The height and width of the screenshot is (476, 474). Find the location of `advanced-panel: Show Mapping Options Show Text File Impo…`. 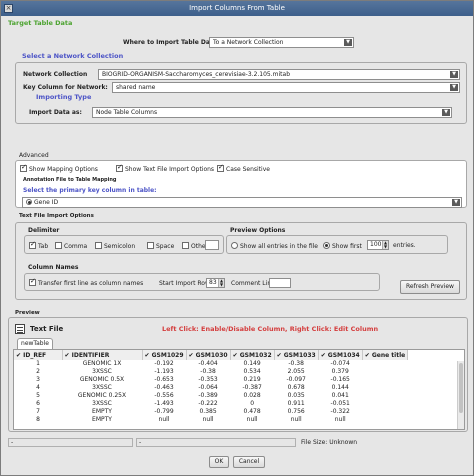

advanced-panel: Show Mapping Options Show Text File Impo… is located at coordinates (241, 184).